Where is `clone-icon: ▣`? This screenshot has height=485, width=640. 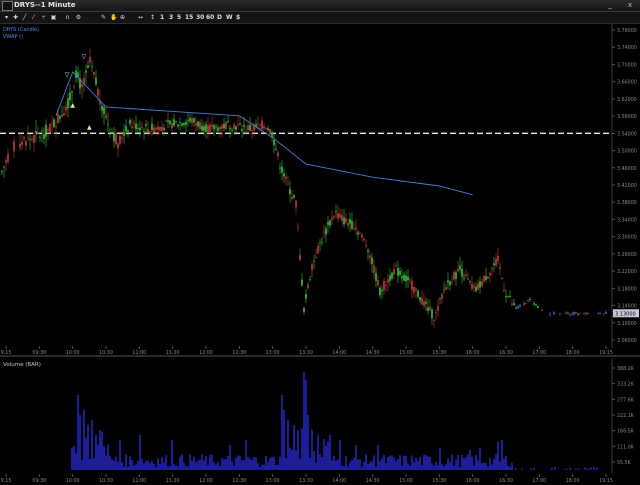
clone-icon: ▣ is located at coordinates (53, 17).